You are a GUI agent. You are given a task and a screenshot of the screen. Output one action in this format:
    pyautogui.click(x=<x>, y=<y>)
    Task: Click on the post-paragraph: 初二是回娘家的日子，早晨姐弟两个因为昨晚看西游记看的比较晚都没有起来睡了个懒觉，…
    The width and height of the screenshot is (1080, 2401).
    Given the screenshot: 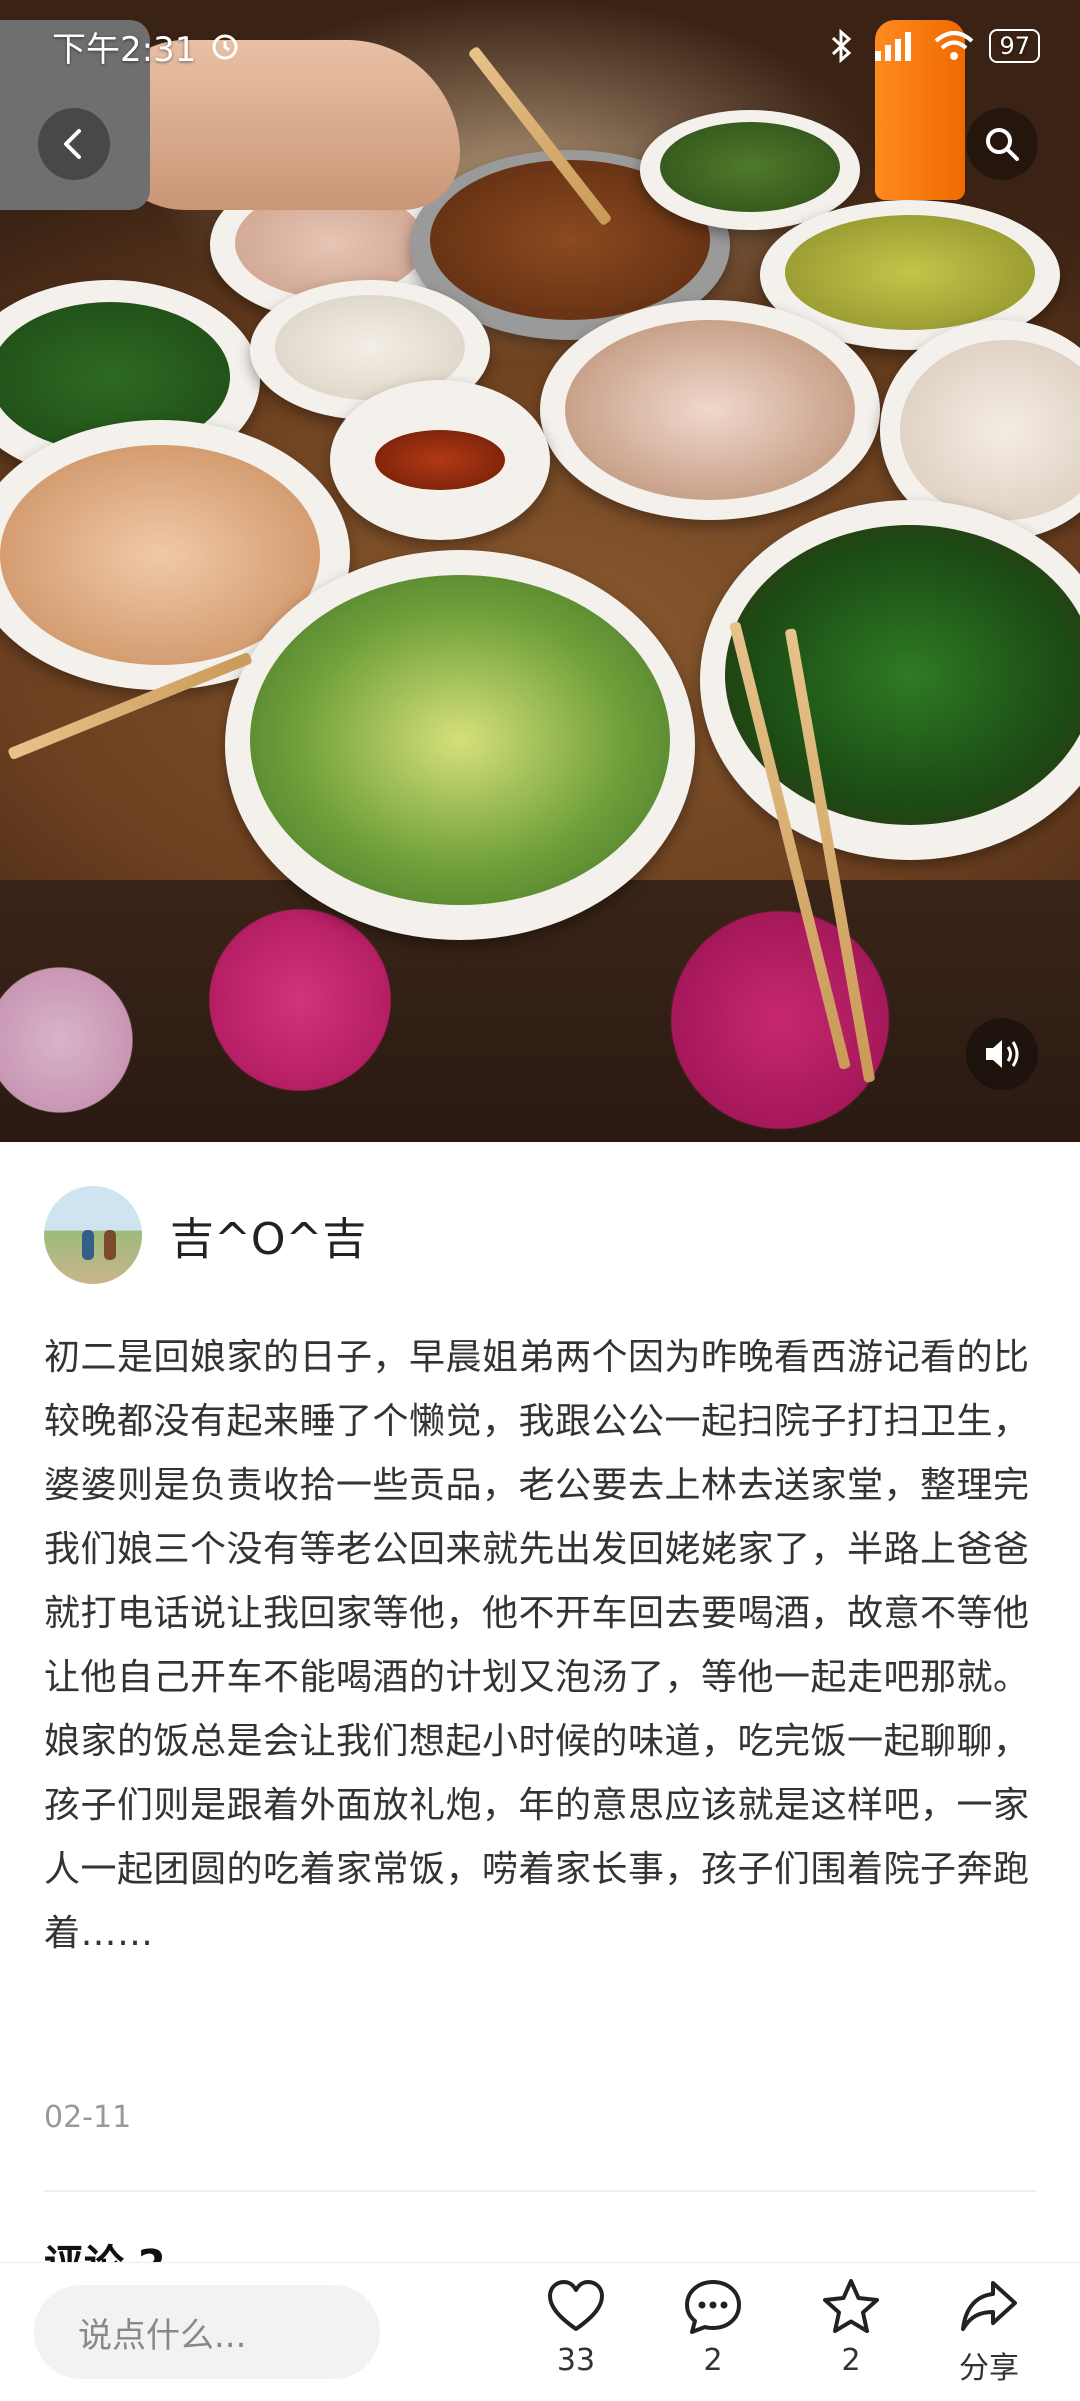 What is the action you would take?
    pyautogui.click(x=537, y=1517)
    